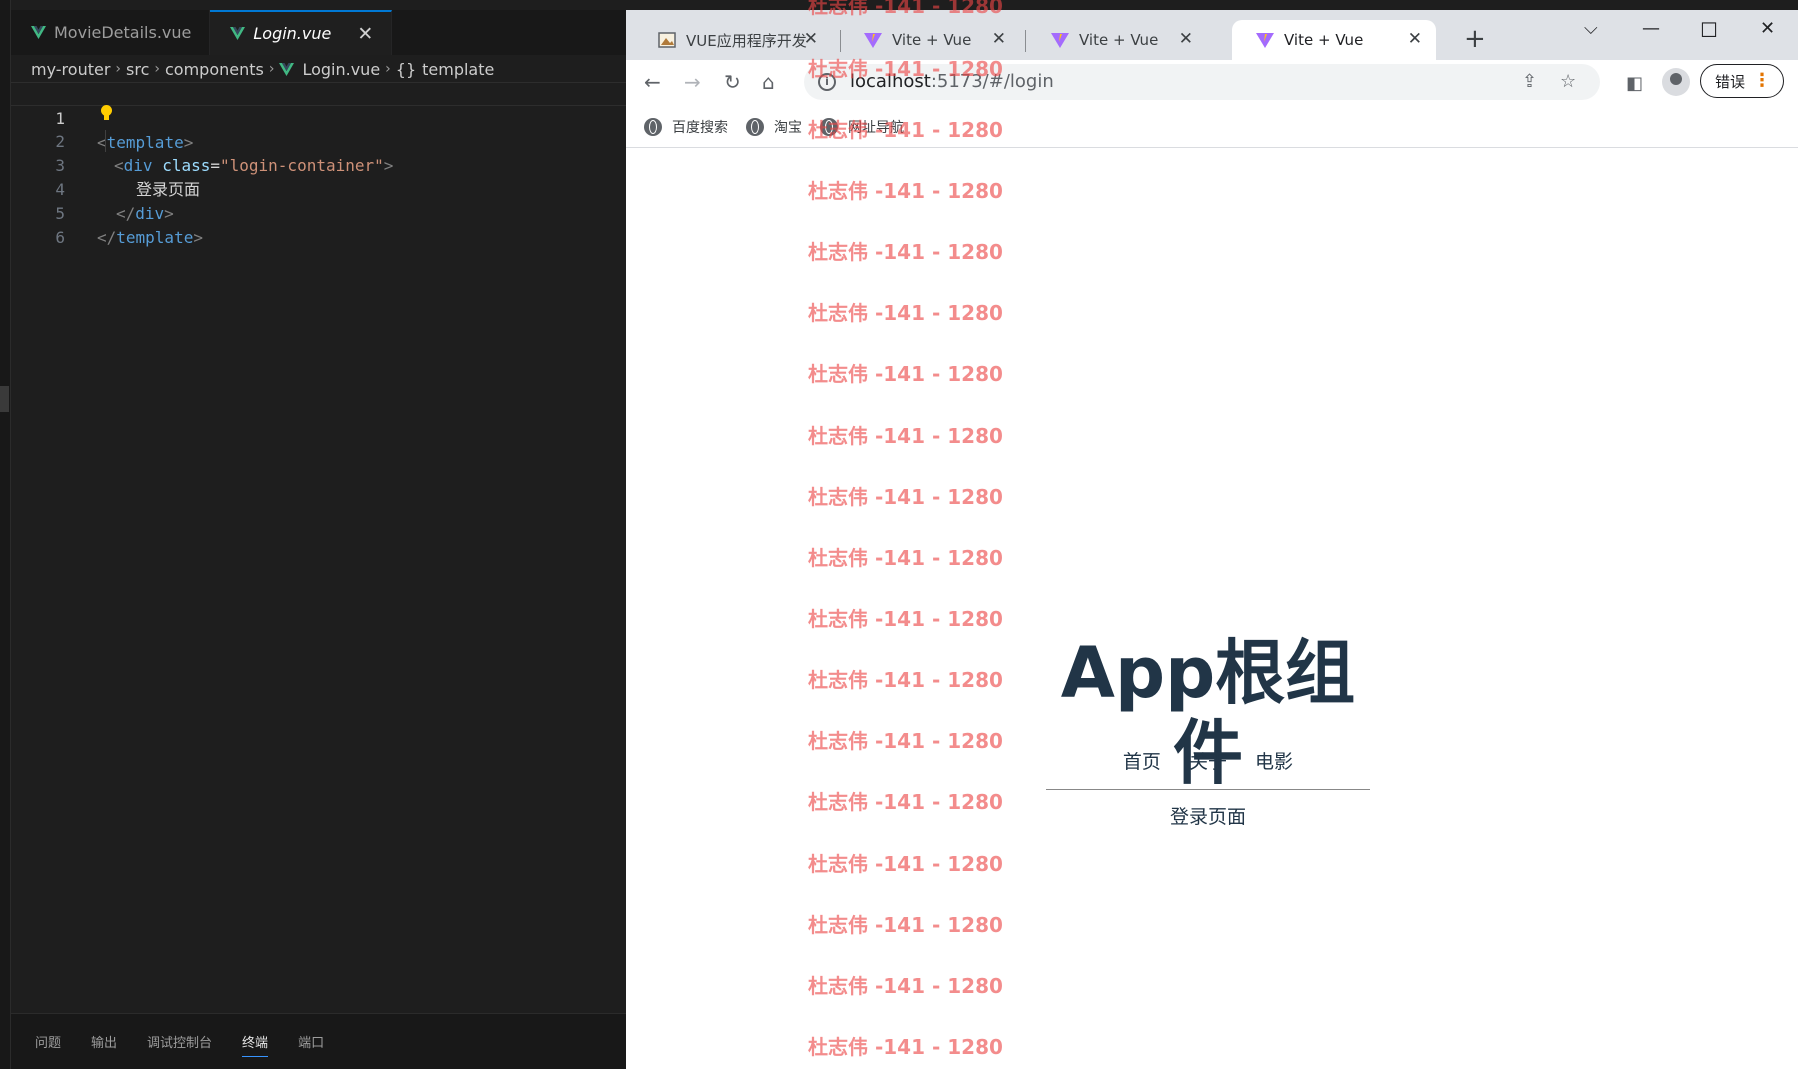  Describe the element at coordinates (1730, 81) in the screenshot. I see `error-button-label: 错误` at that location.